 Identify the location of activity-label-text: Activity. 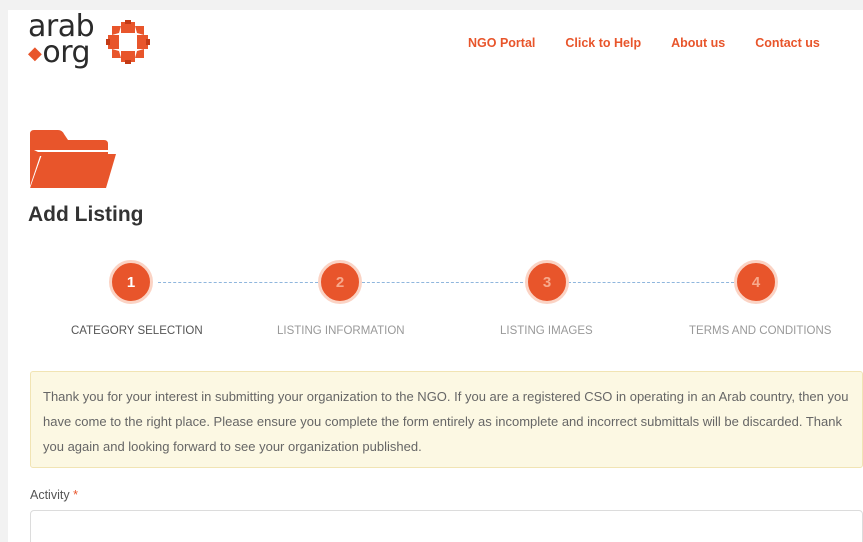
(50, 495).